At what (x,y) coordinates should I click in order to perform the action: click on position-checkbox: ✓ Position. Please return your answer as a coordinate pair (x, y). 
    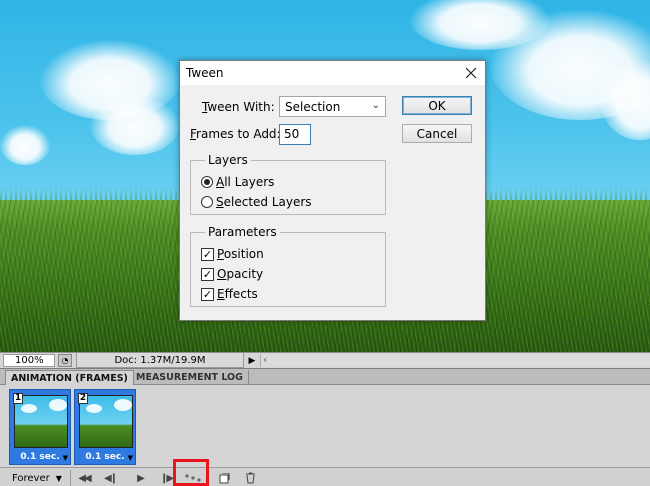
    Looking at the image, I should click on (232, 254).